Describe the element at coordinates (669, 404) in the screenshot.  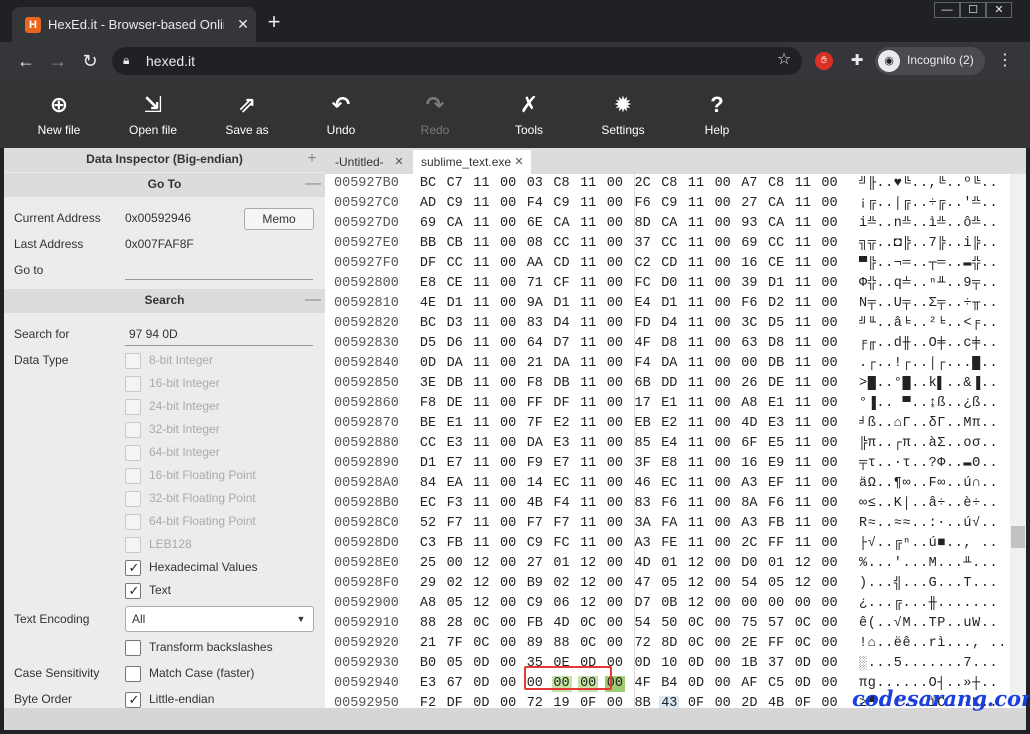
I see `hex-byte: E1` at that location.